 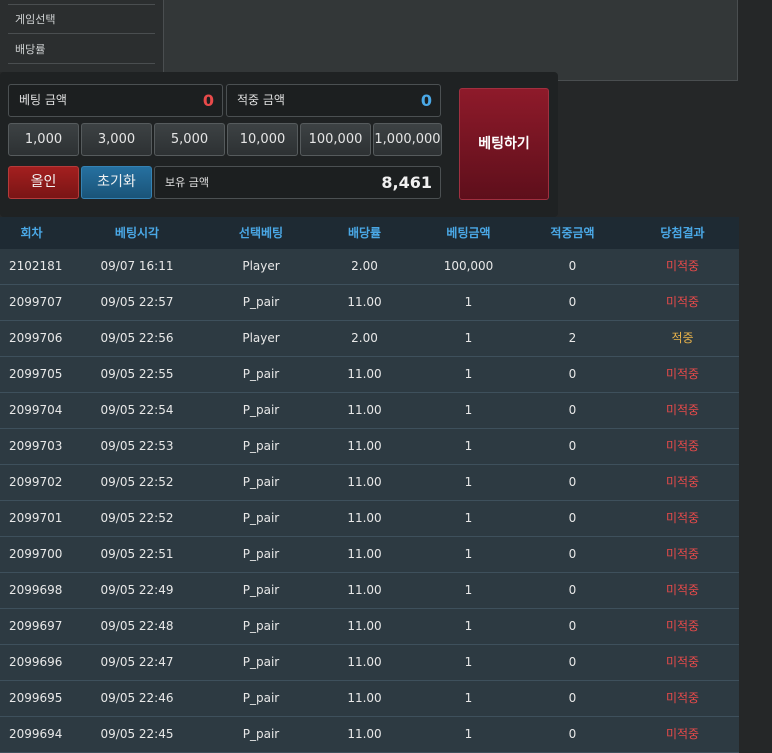 What do you see at coordinates (36, 482) in the screenshot?
I see `round-cell: 2099702` at bounding box center [36, 482].